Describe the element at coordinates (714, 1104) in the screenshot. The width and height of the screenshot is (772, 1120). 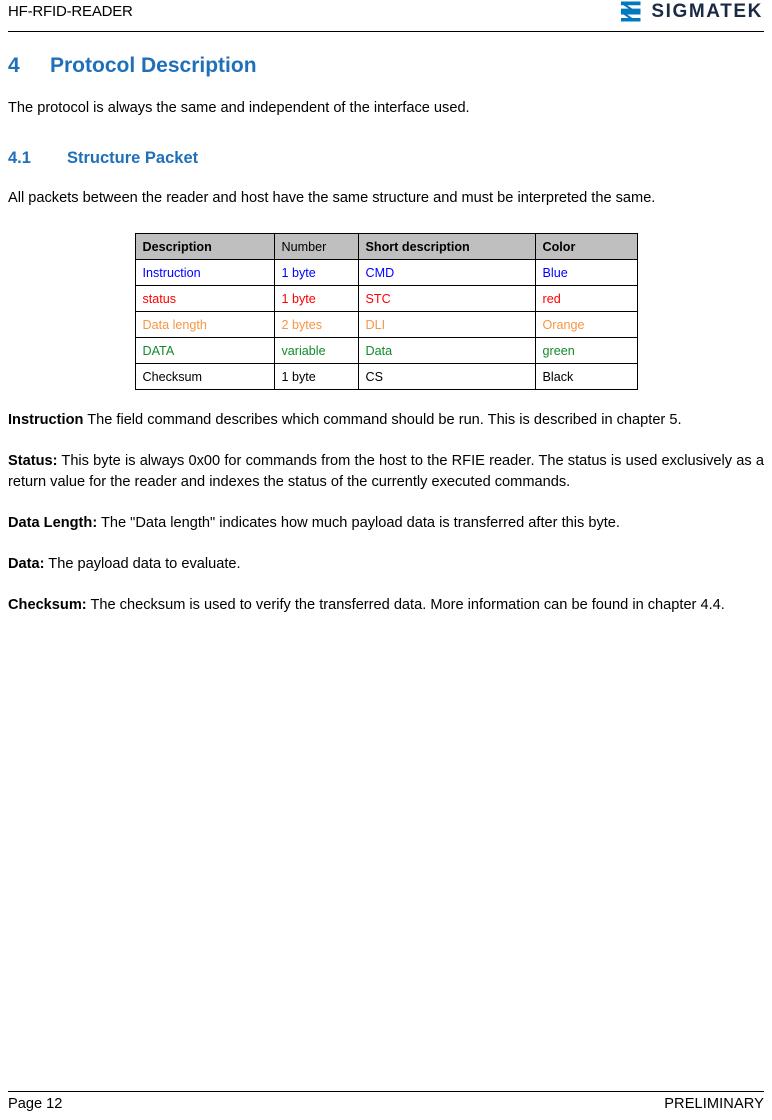
I see `document-status-label: PRELIMINARY` at that location.